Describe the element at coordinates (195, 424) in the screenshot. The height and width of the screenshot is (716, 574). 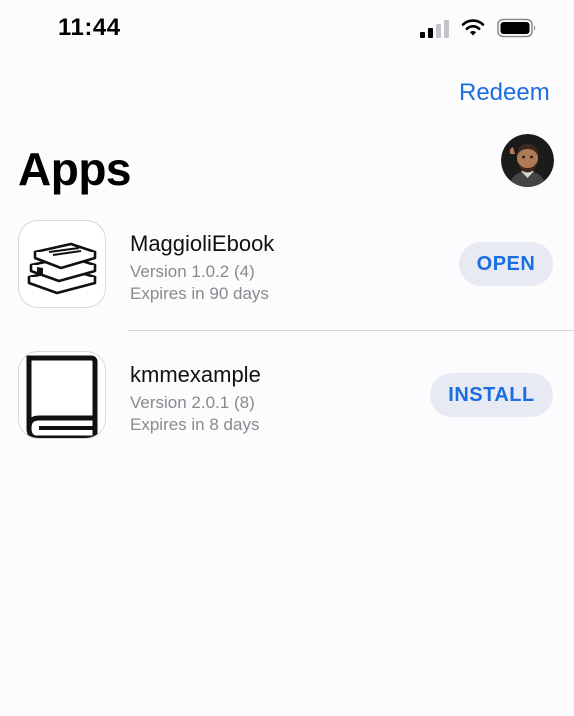
I see `app-expiry: Expires in 8 days` at that location.